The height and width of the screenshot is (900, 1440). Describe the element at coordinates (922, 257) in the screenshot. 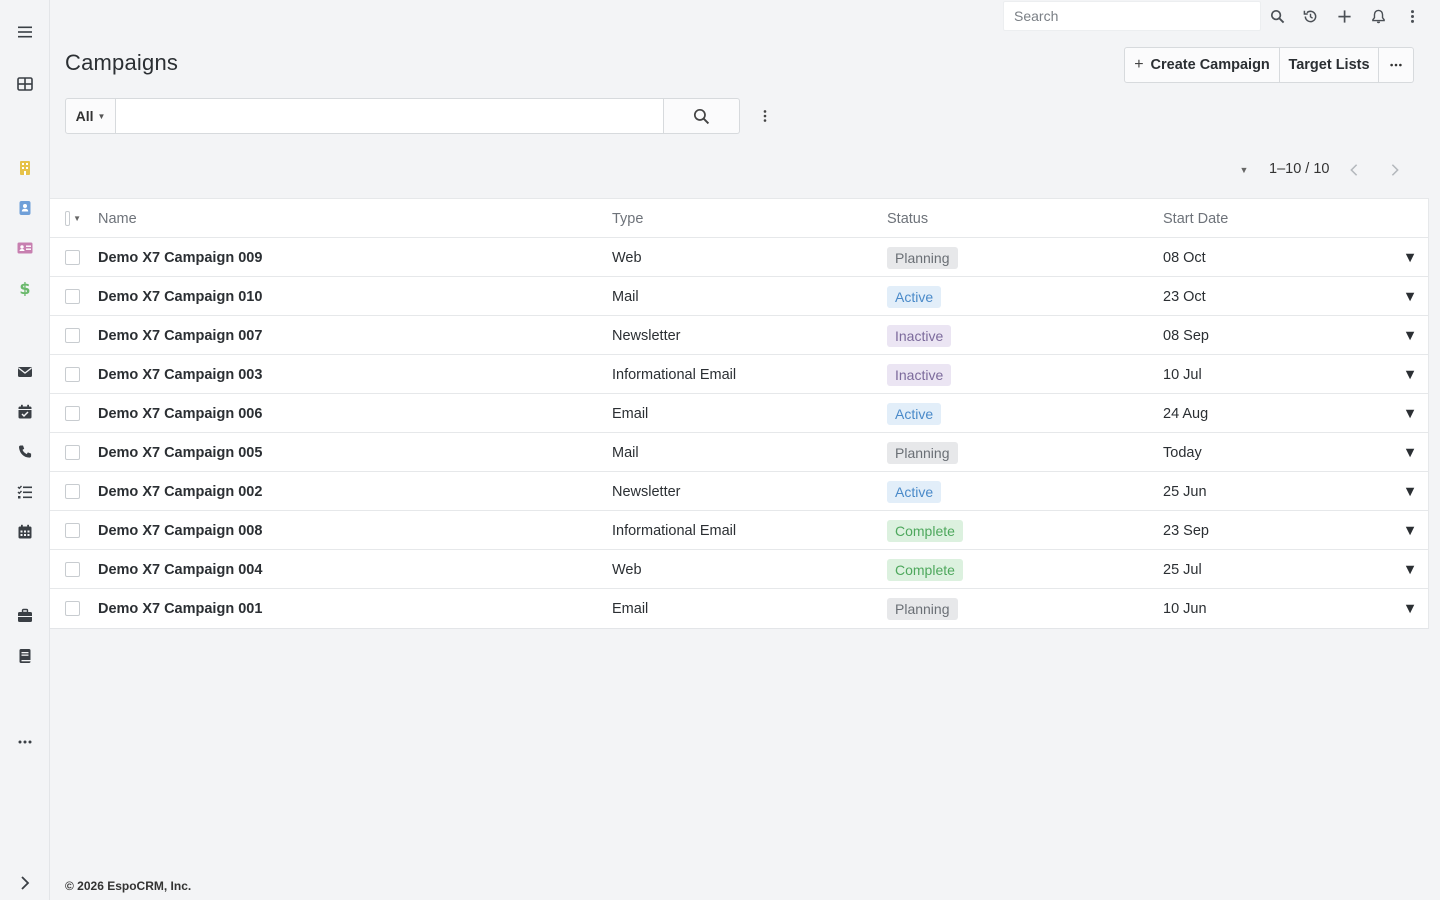

I see `status-cell: Planning` at that location.